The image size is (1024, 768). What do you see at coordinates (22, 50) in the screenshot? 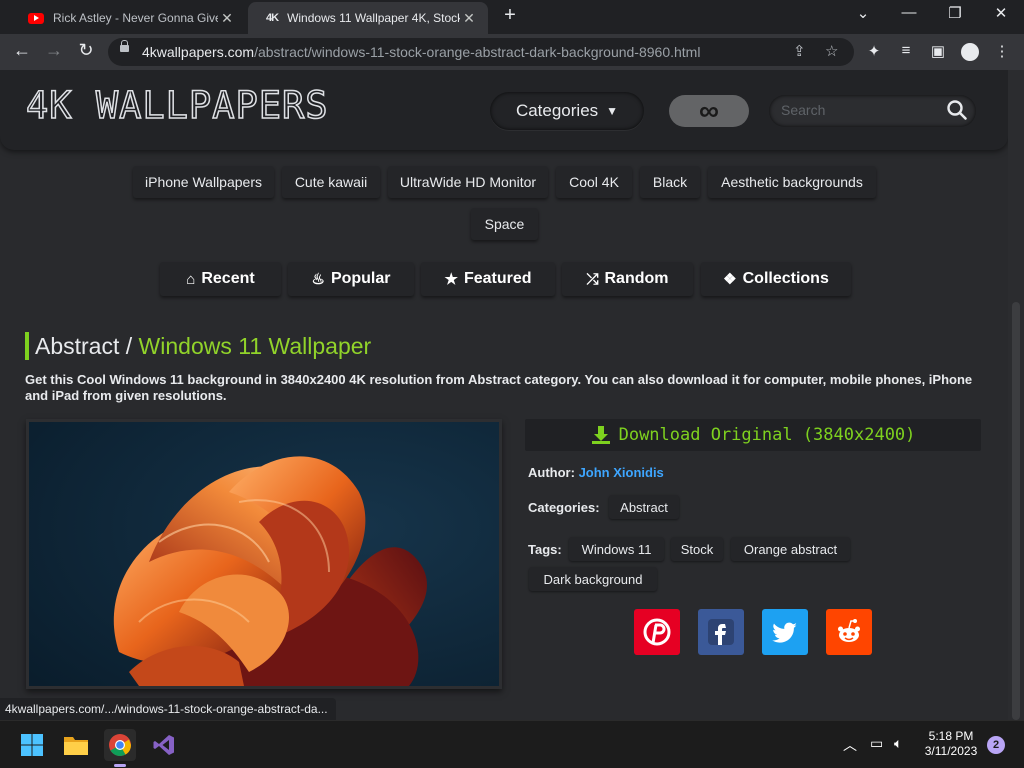
I see `back-icon: ←` at bounding box center [22, 50].